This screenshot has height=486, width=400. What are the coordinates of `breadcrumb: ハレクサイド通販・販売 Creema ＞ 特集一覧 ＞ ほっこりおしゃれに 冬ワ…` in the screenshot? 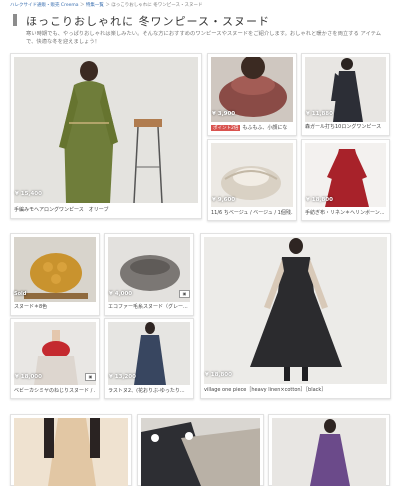 It's located at (106, 5).